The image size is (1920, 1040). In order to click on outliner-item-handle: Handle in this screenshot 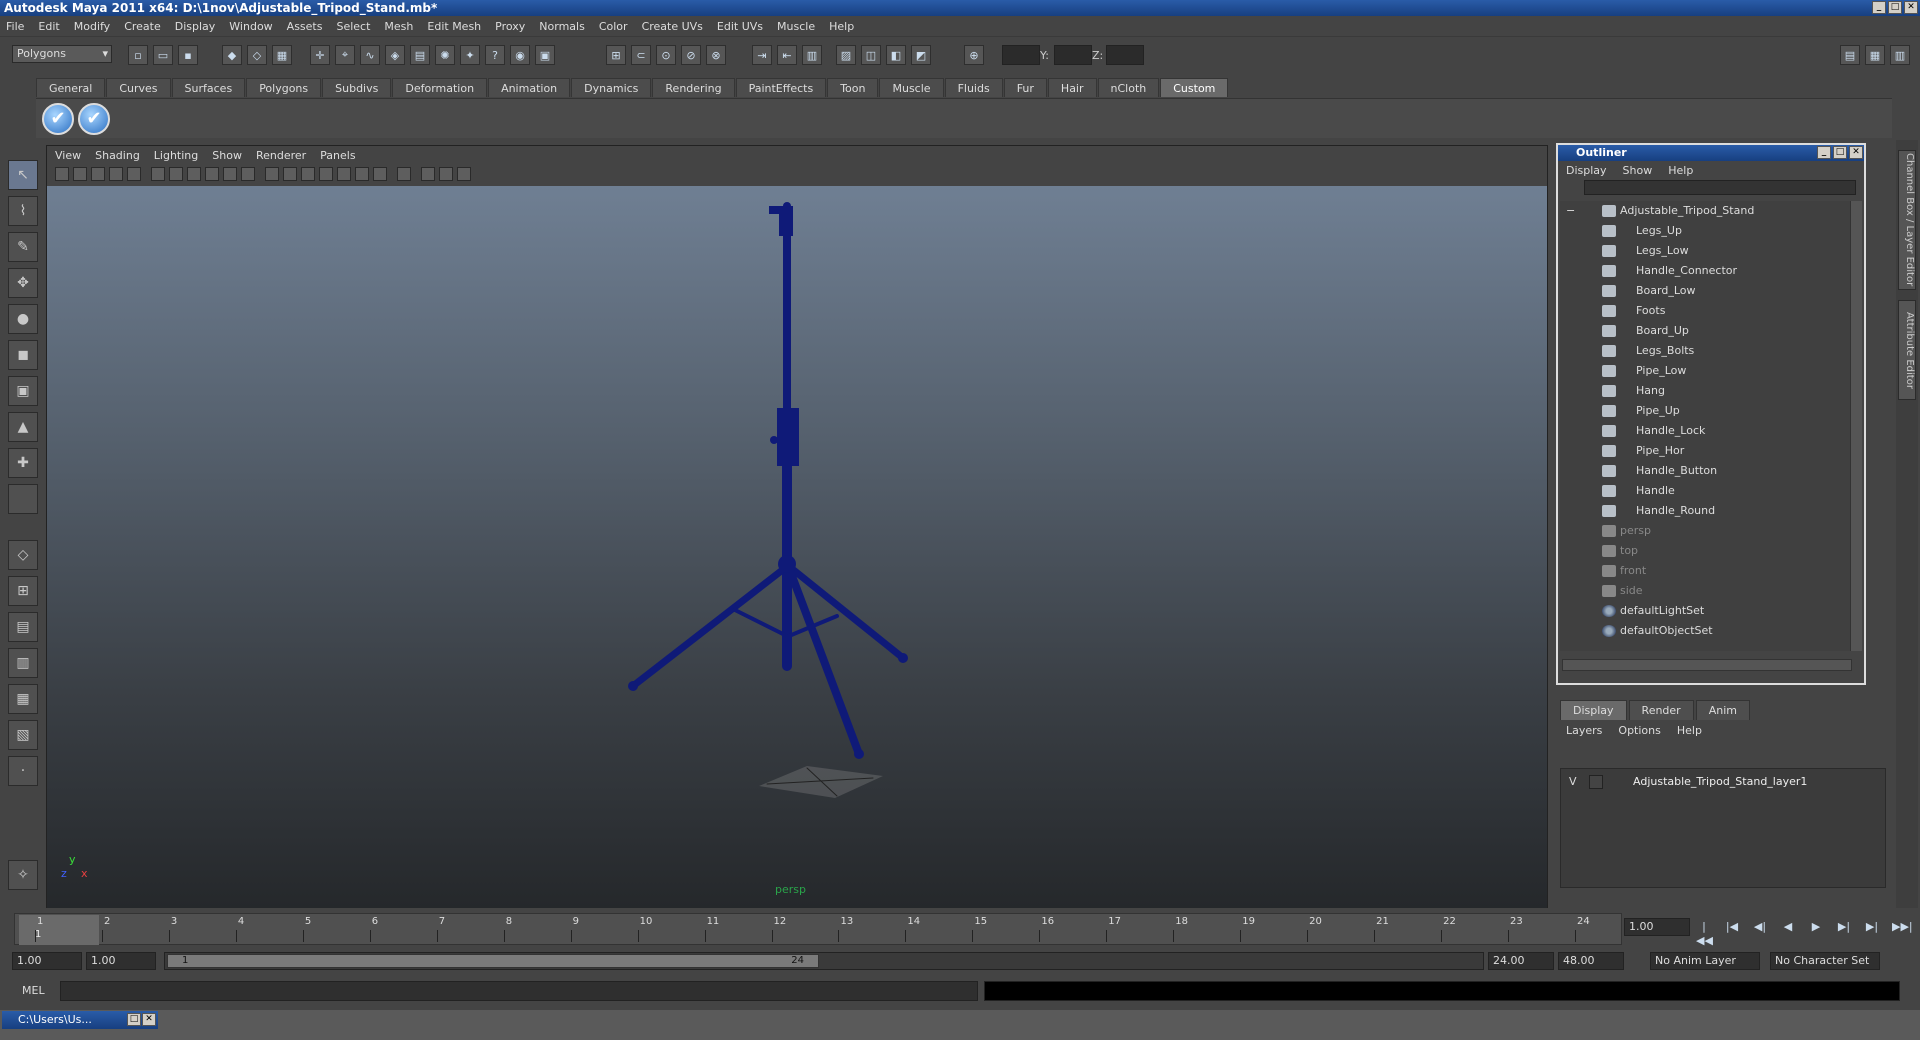, I will do `click(1705, 491)`.